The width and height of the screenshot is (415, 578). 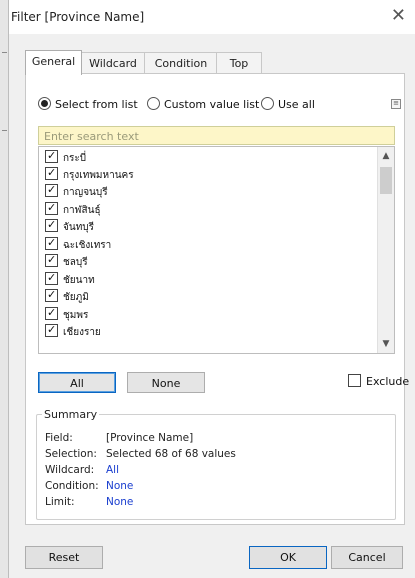 What do you see at coordinates (171, 454) in the screenshot?
I see `summary-value: Selected 68 of 68 values` at bounding box center [171, 454].